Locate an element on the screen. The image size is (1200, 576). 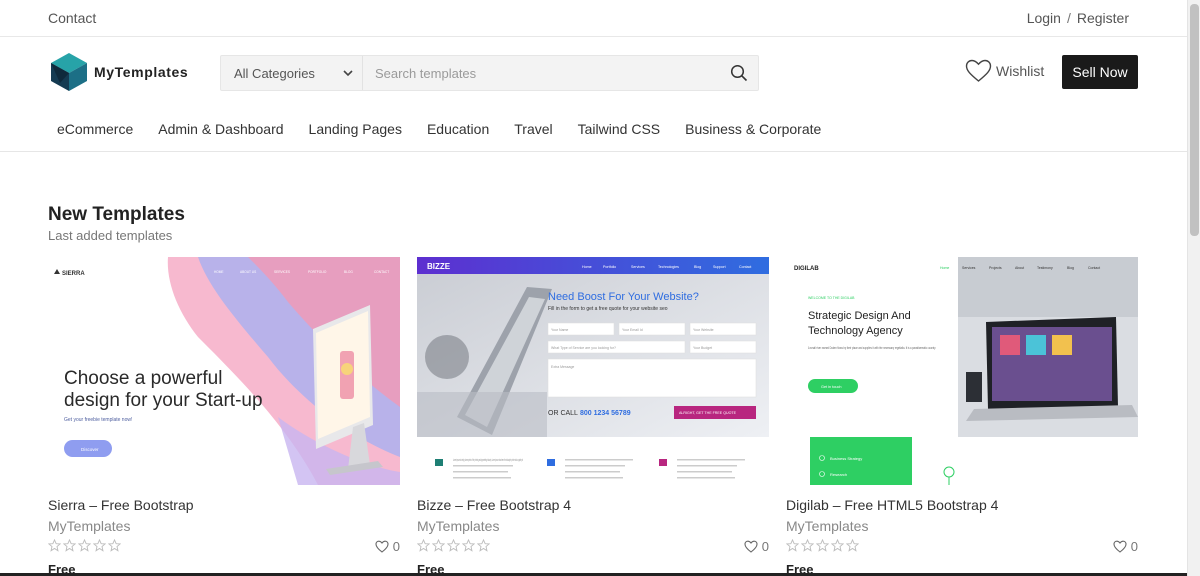
category-link-landing-pages: Landing Pages is located at coordinates (355, 129).